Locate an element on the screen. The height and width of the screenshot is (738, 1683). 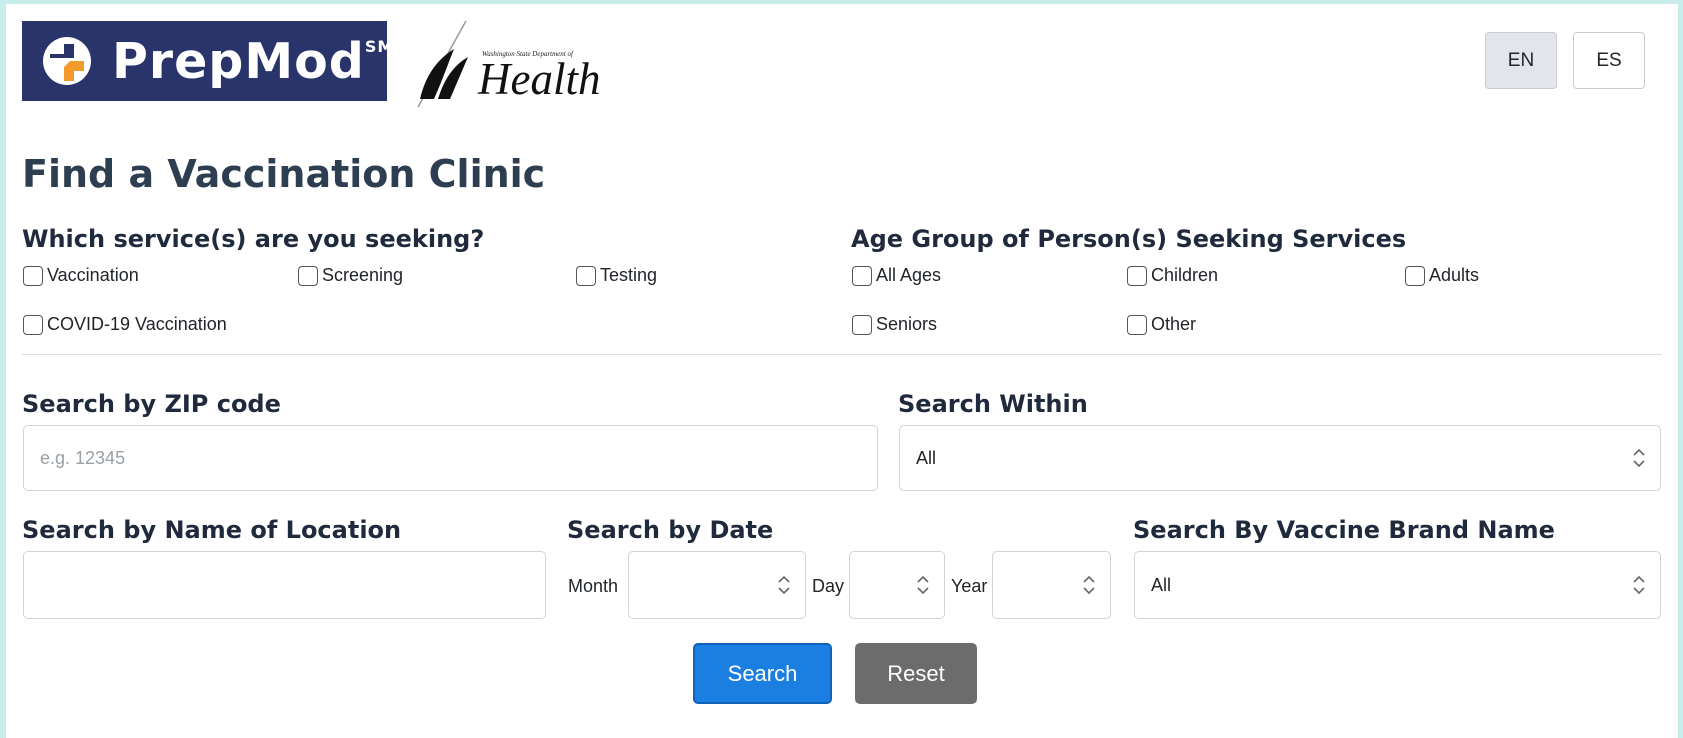
section-divider is located at coordinates (842, 354).